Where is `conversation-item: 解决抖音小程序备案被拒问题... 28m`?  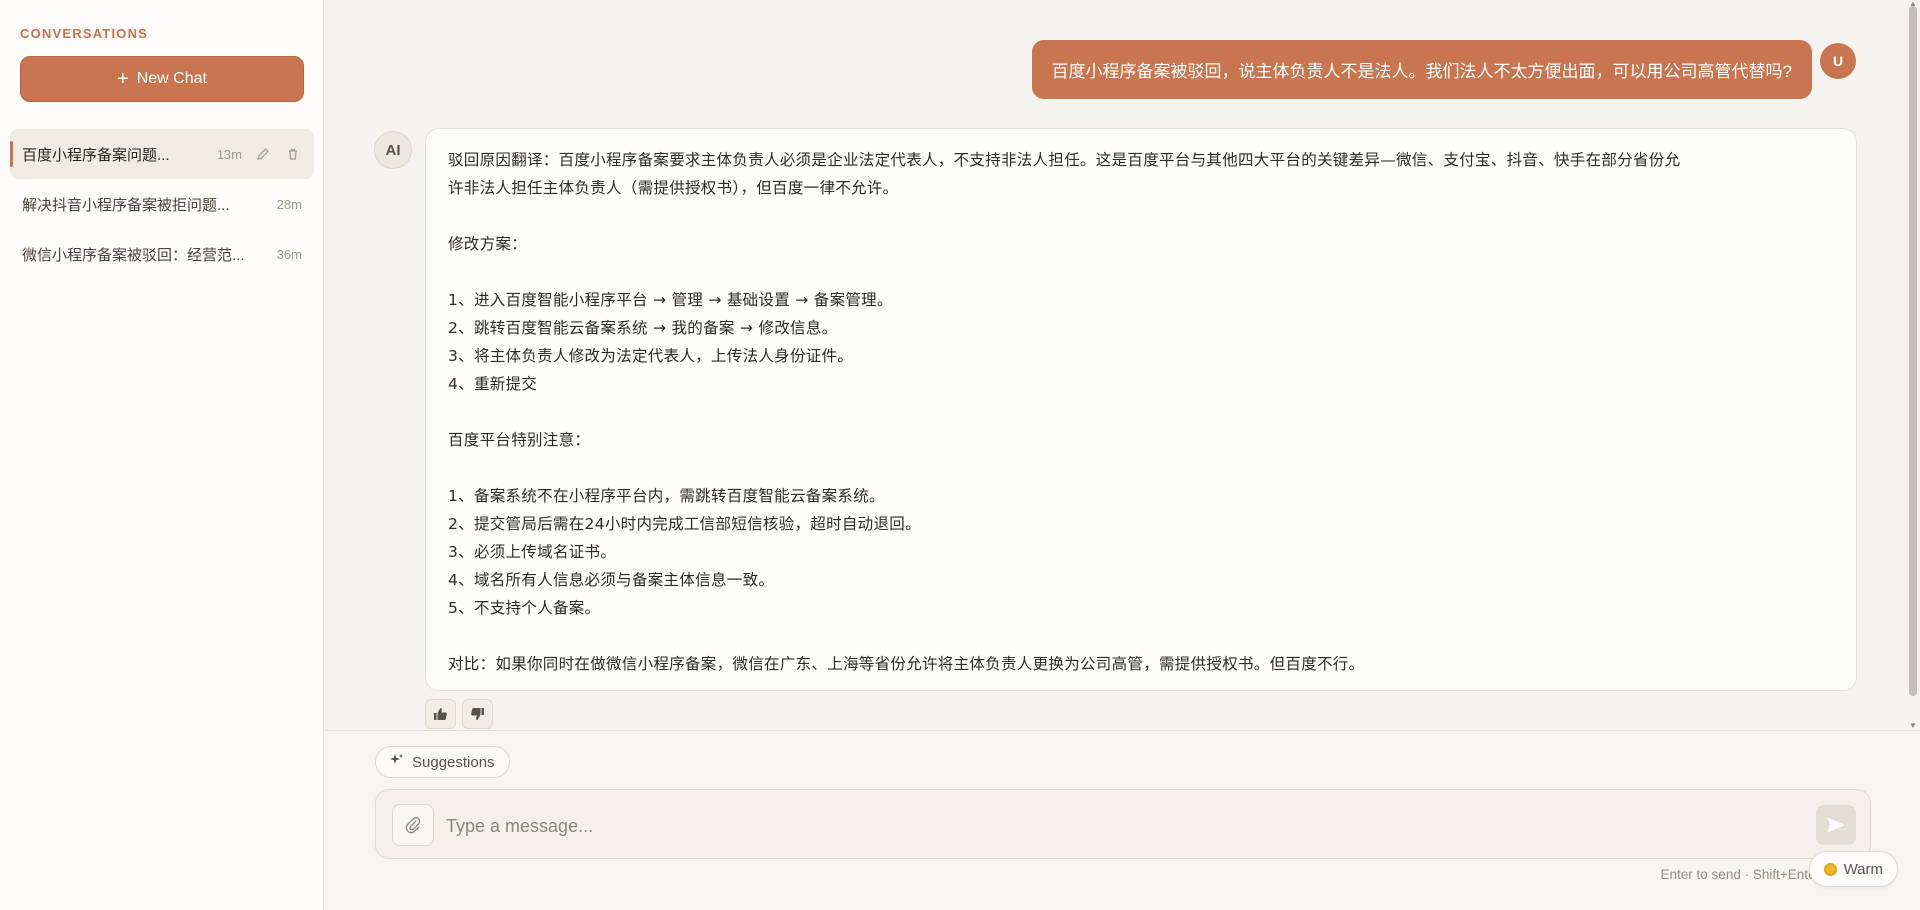 conversation-item: 解决抖音小程序备案被拒问题... 28m is located at coordinates (162, 204).